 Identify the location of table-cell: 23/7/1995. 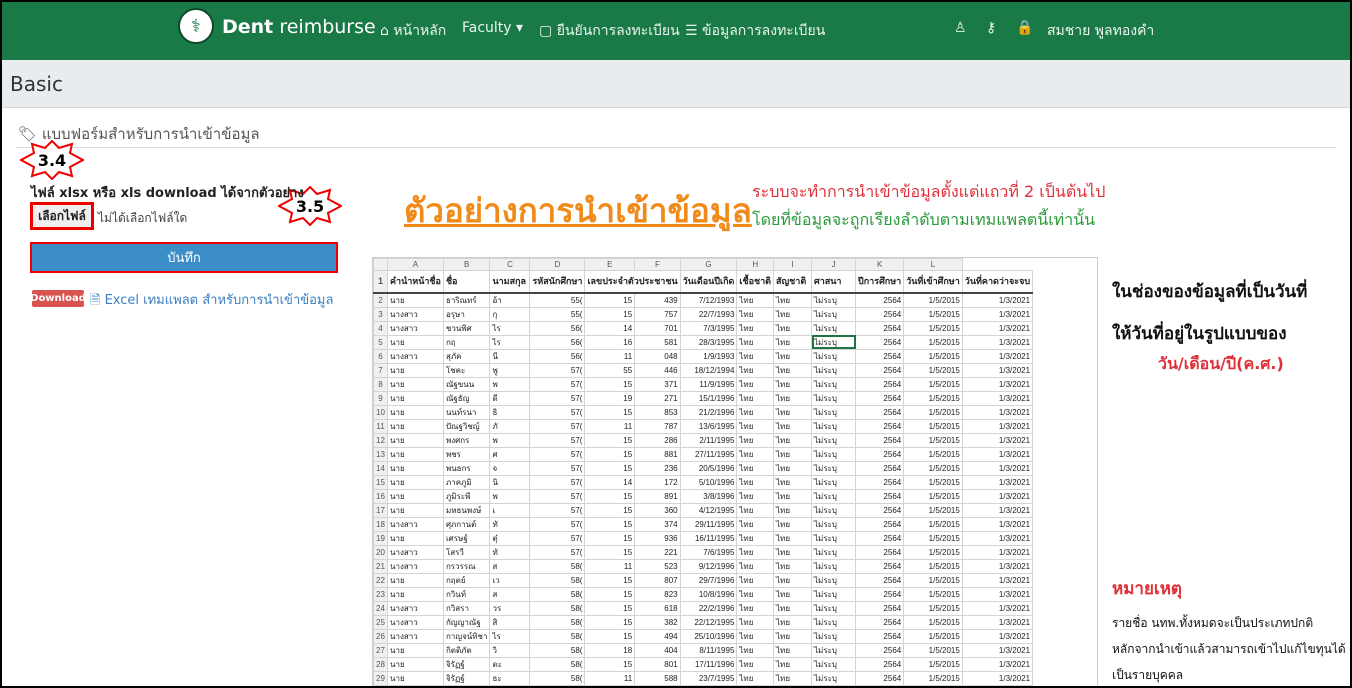
(708, 678).